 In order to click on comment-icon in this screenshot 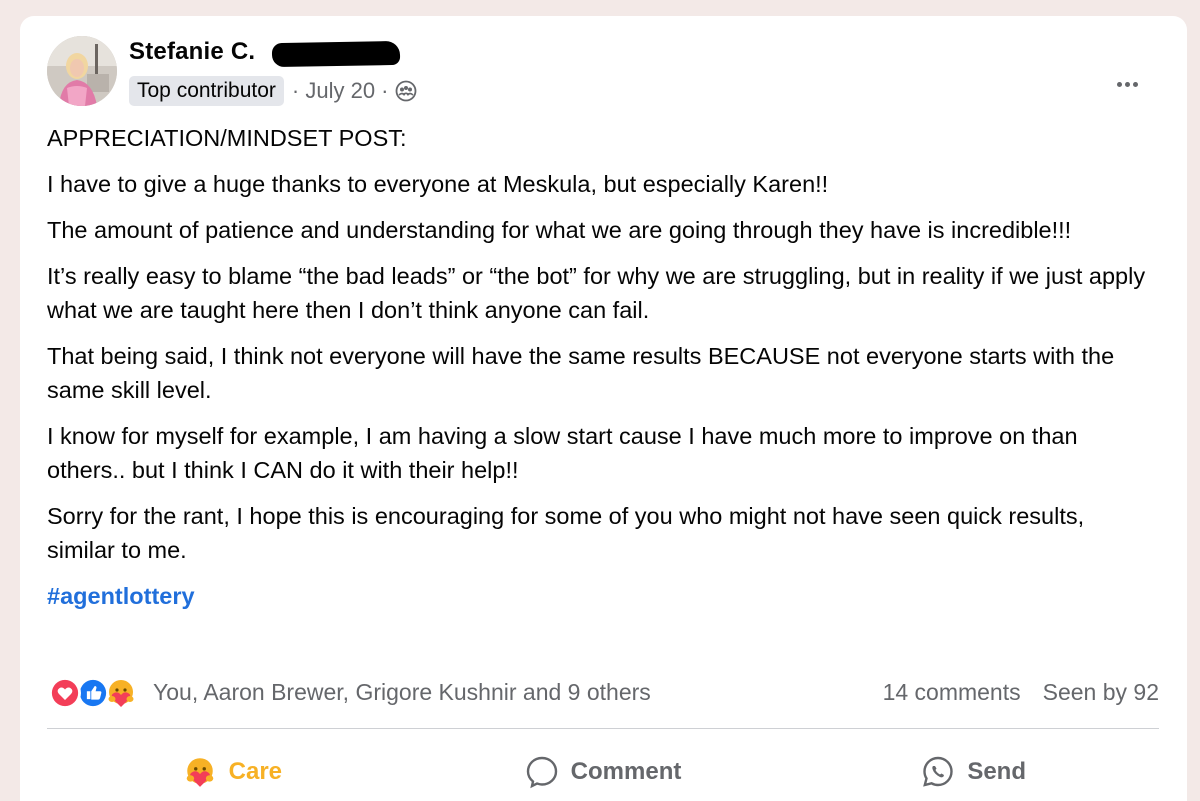, I will do `click(541, 772)`.